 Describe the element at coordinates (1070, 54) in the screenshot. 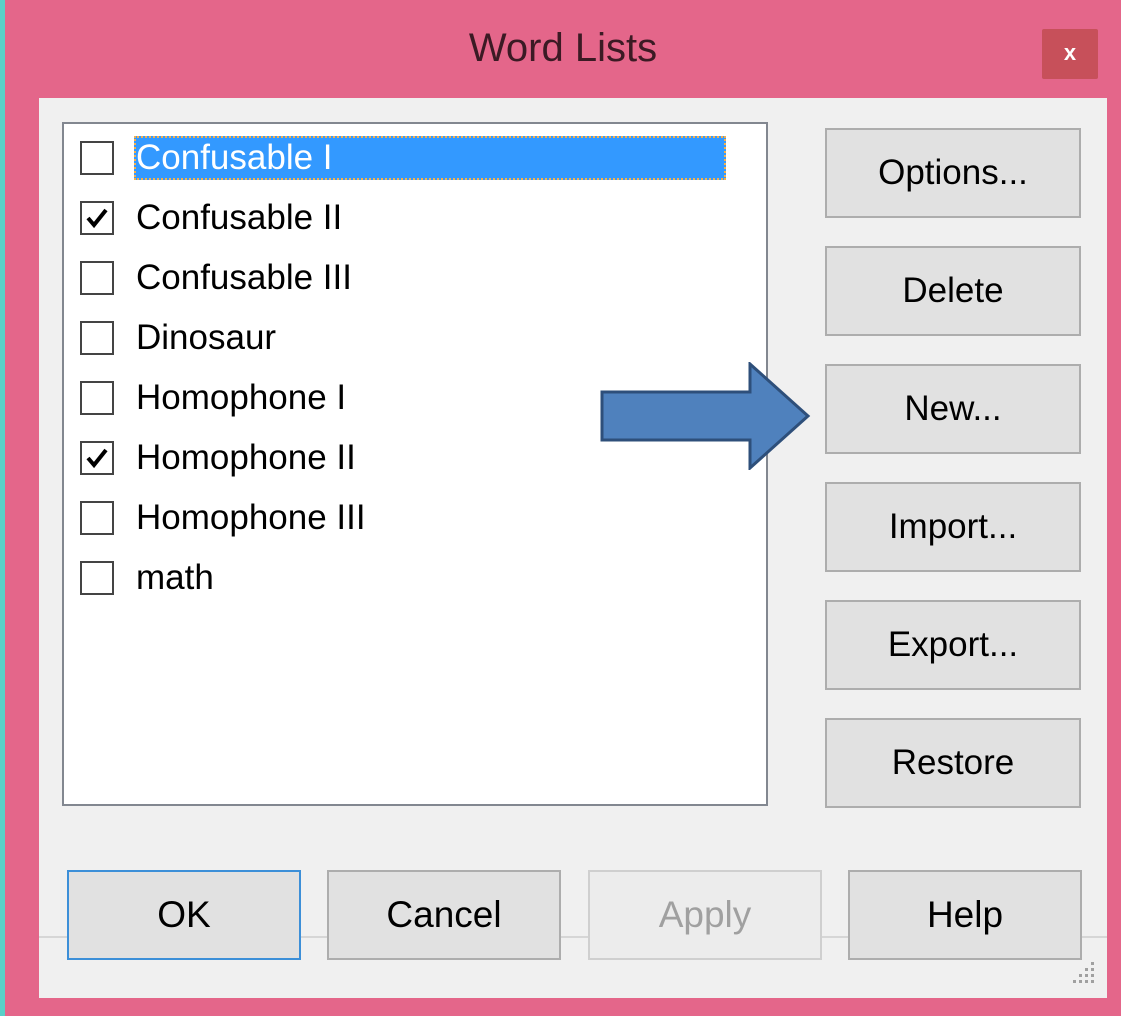

I see `close-button: x` at that location.